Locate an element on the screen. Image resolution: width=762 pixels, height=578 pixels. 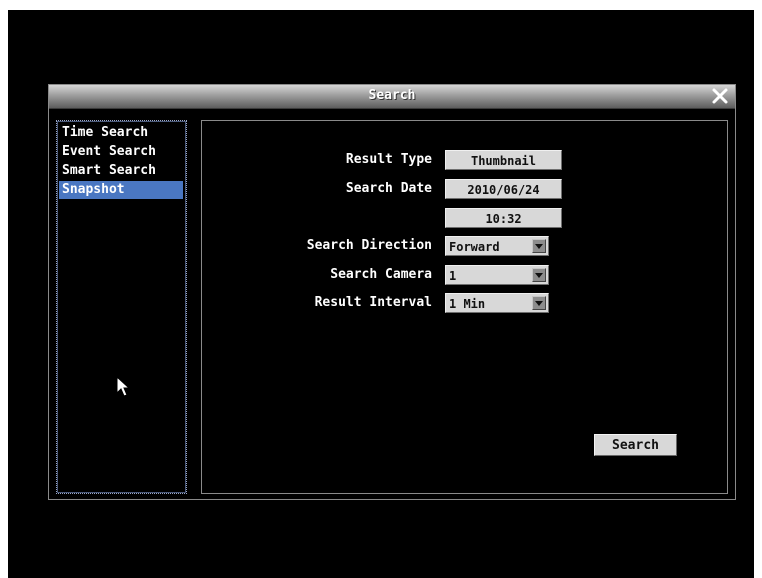
search-button: Search is located at coordinates (635, 445).